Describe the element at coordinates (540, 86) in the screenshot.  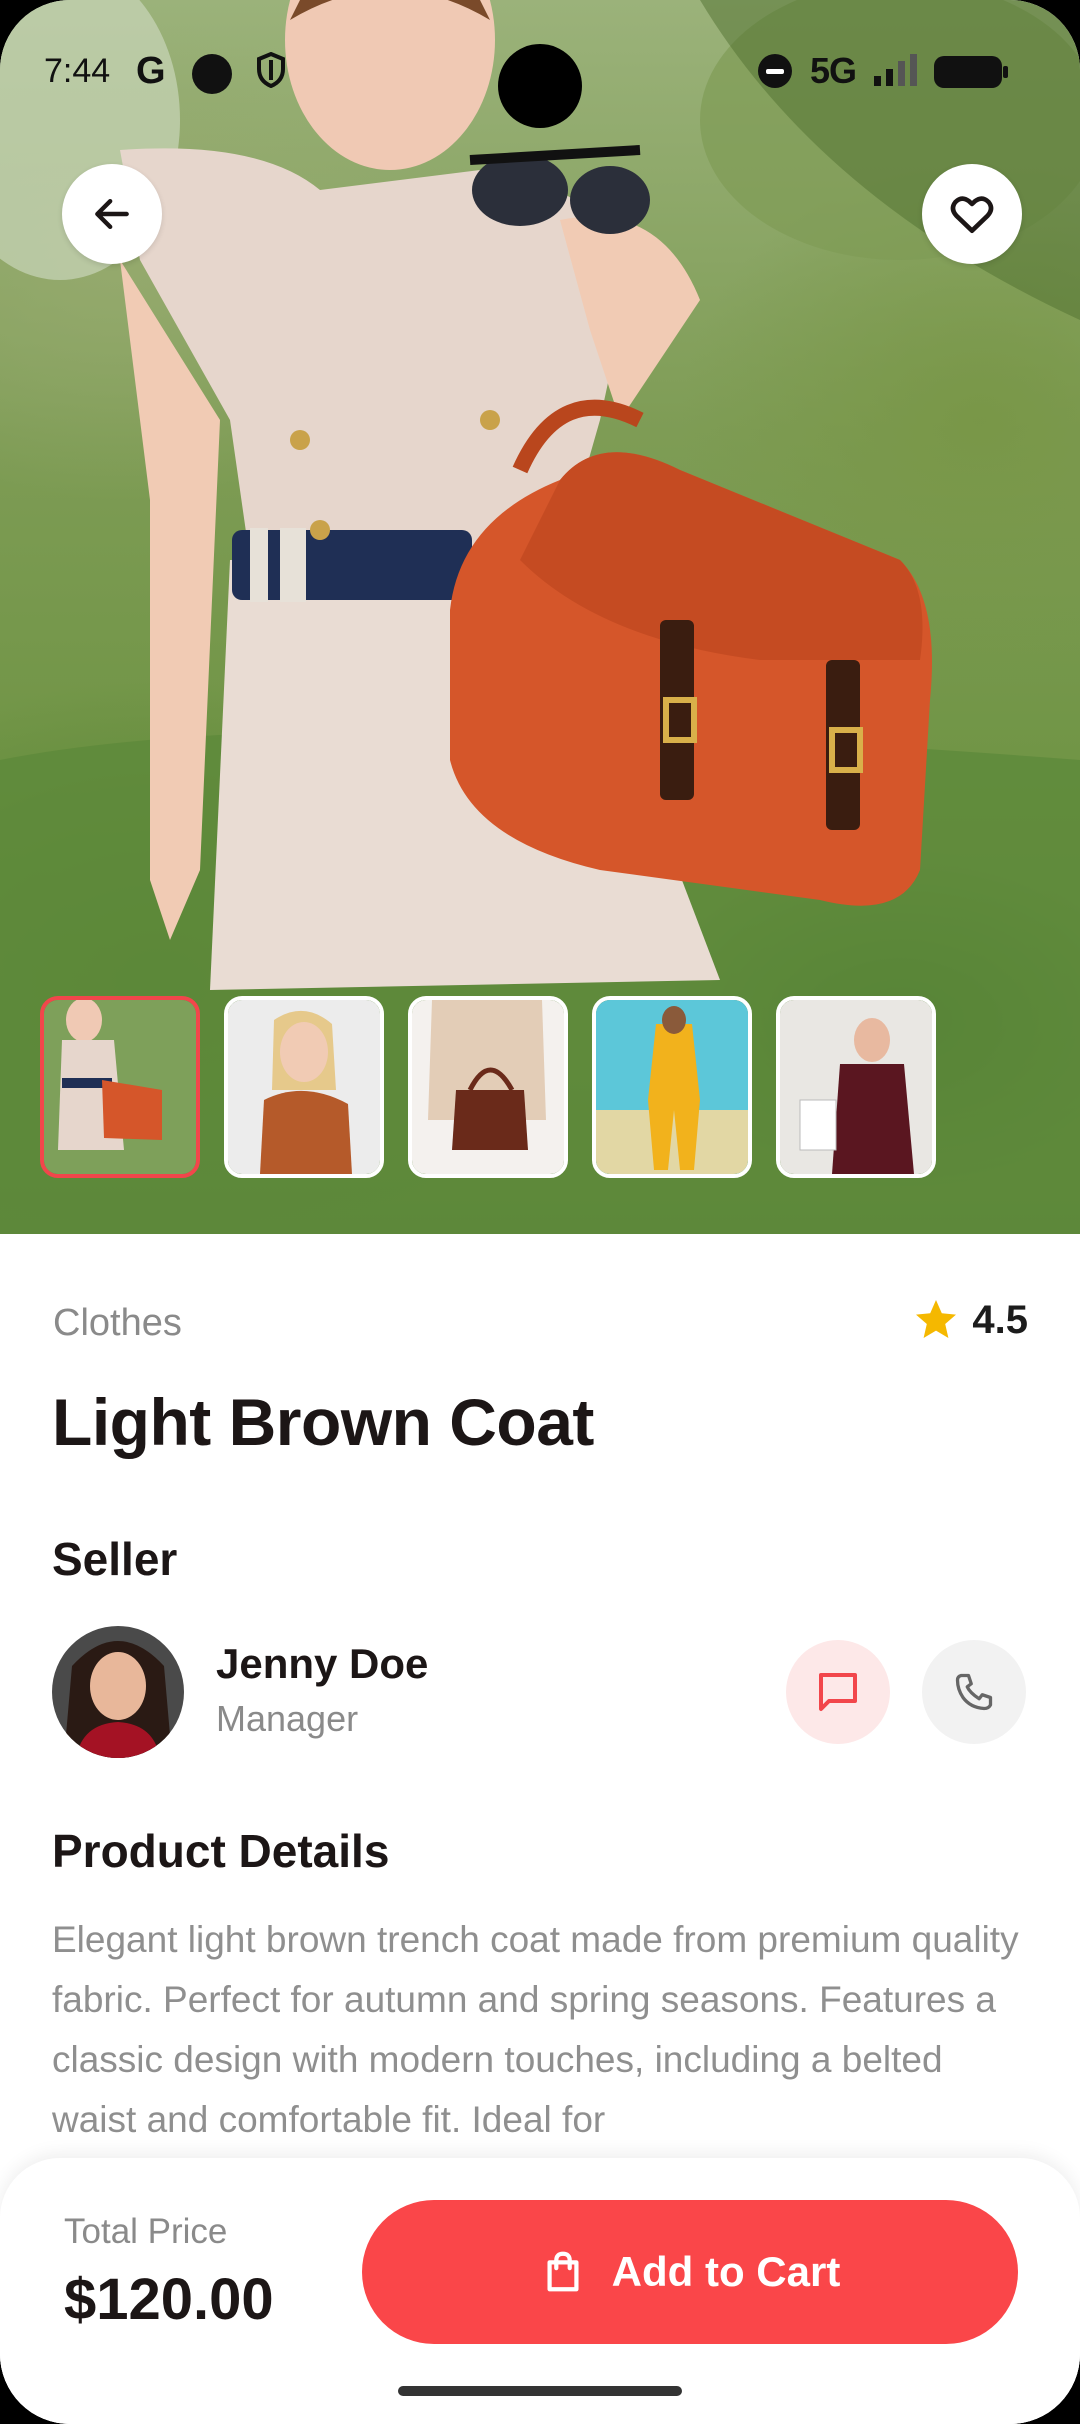
I see `camera-cutout` at that location.